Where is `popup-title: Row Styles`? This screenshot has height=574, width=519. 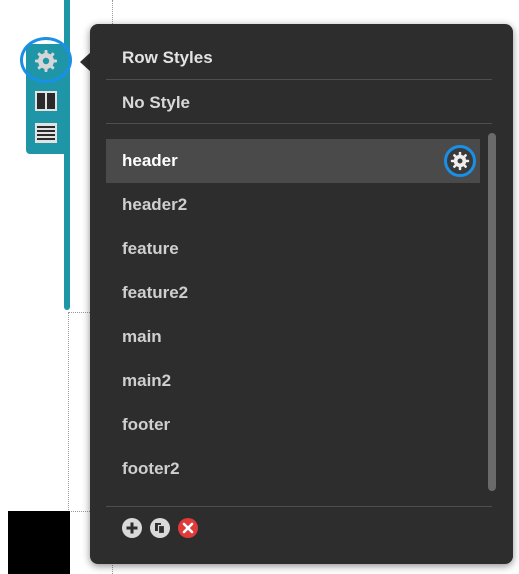 popup-title: Row Styles is located at coordinates (167, 57).